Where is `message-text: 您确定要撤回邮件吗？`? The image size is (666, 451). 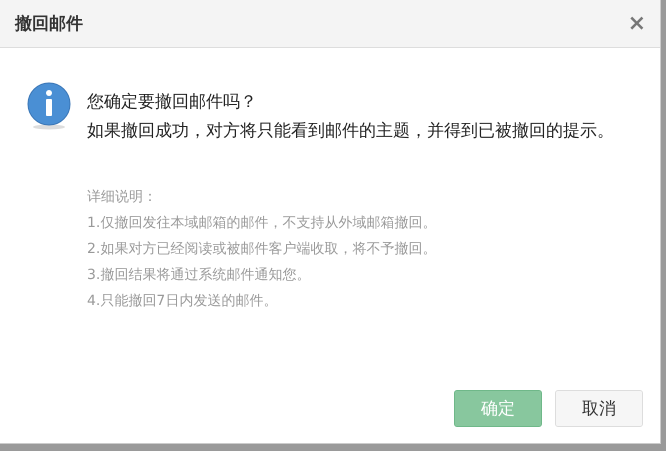 message-text: 您确定要撤回邮件吗？ is located at coordinates (172, 102).